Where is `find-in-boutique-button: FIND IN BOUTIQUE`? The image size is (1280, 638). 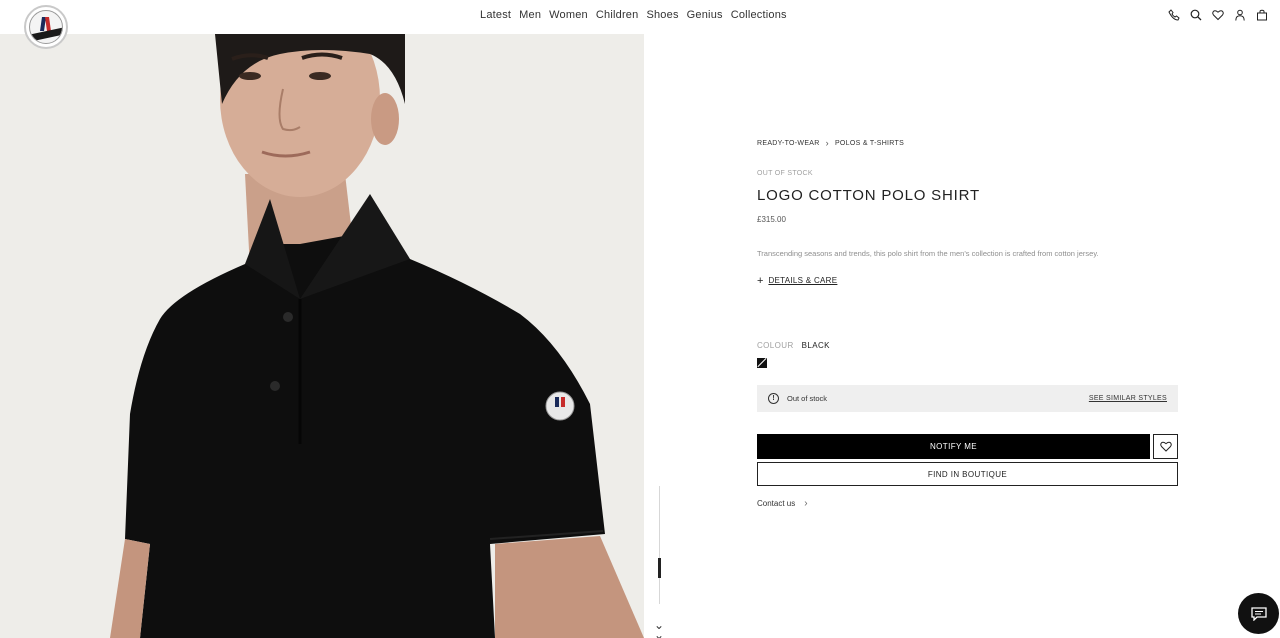 find-in-boutique-button: FIND IN BOUTIQUE is located at coordinates (967, 474).